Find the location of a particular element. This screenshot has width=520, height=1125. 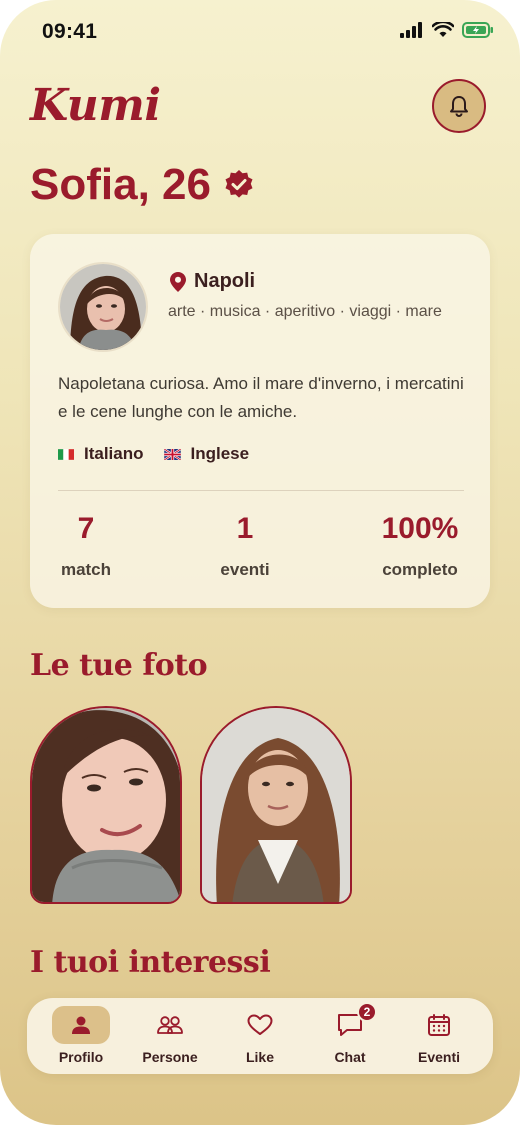

status-icons is located at coordinates (447, 30).